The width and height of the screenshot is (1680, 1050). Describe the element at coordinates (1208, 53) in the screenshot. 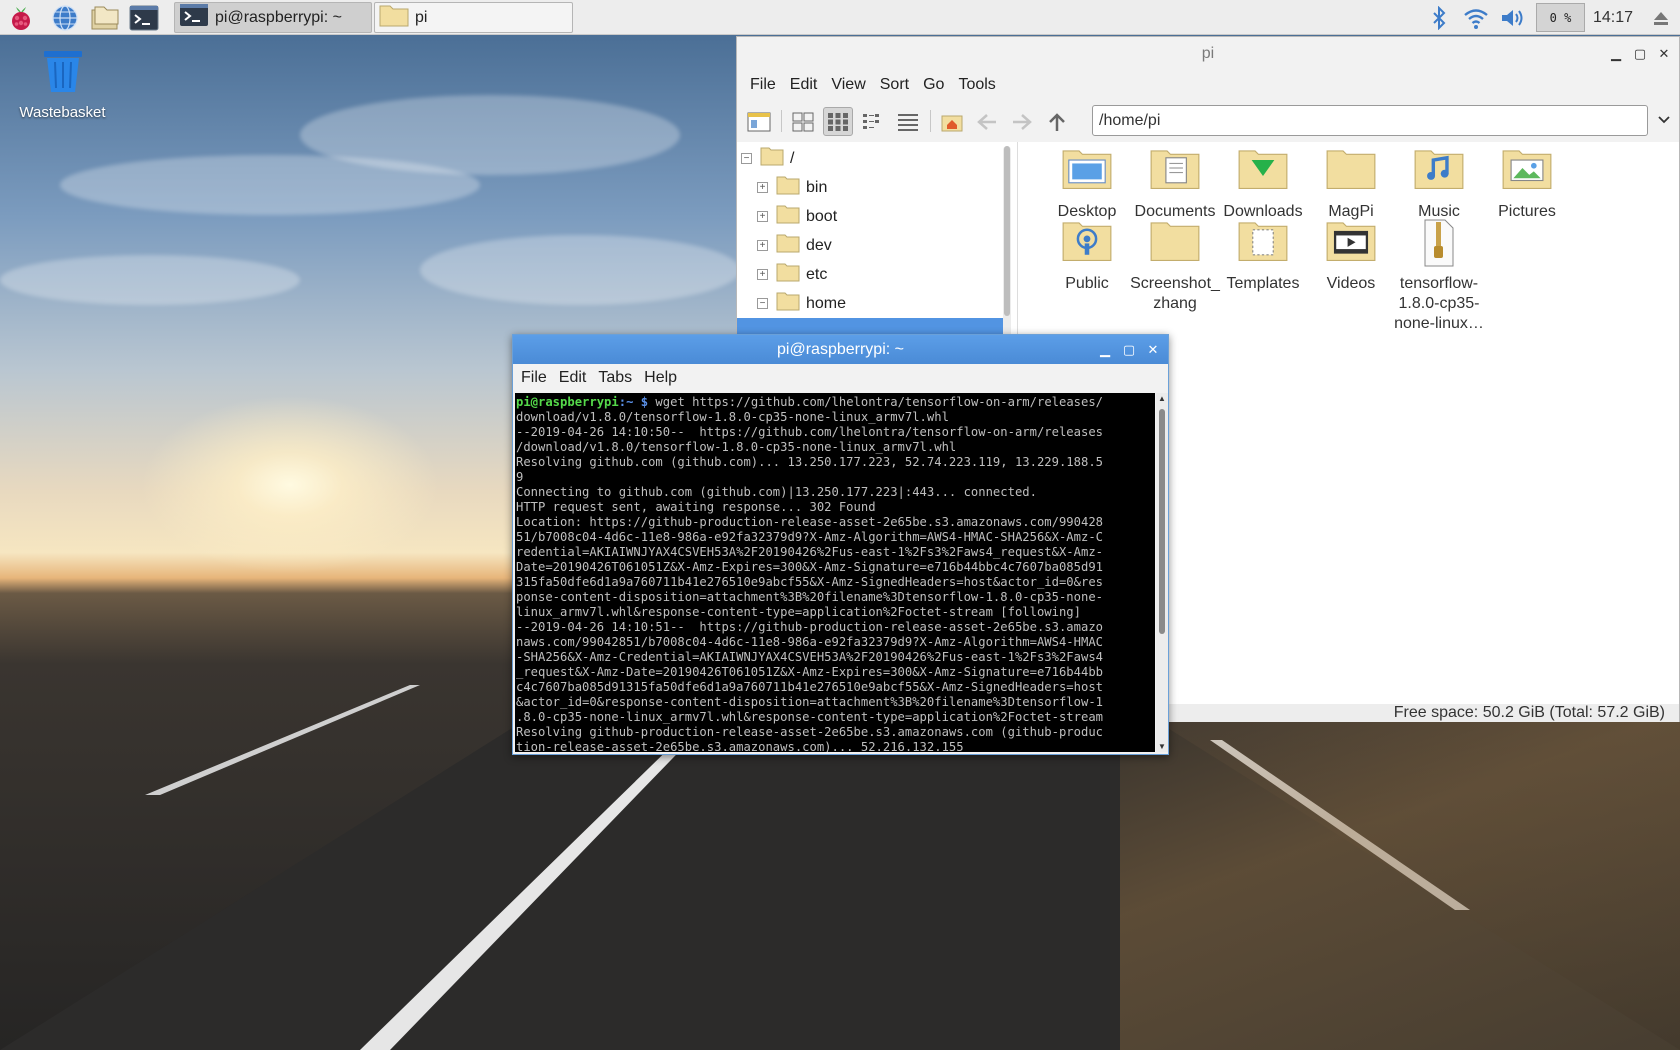

I see `window-titlebar: pi ▁ ▢ ✕` at that location.